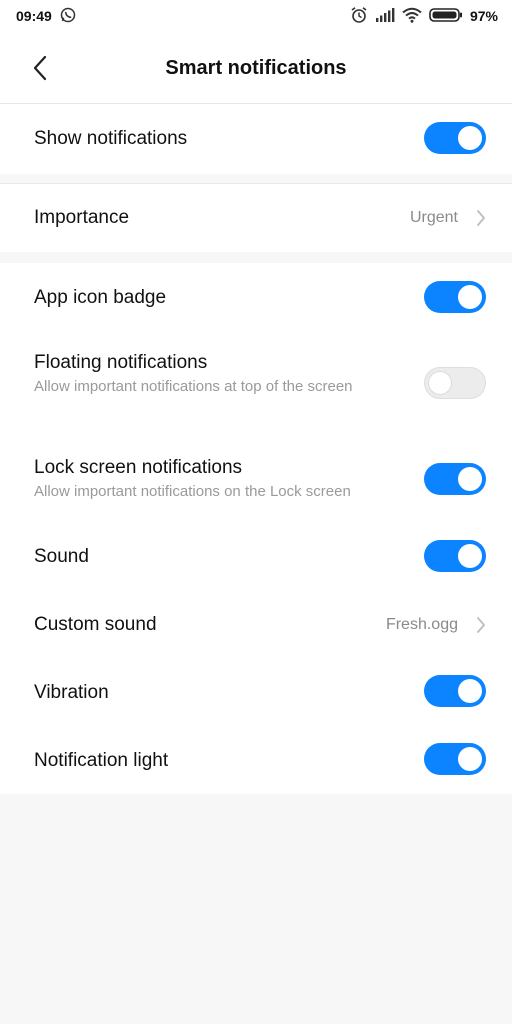 This screenshot has height=1024, width=512. Describe the element at coordinates (256, 16) in the screenshot. I see `status-bar: 09:49 97%` at that location.